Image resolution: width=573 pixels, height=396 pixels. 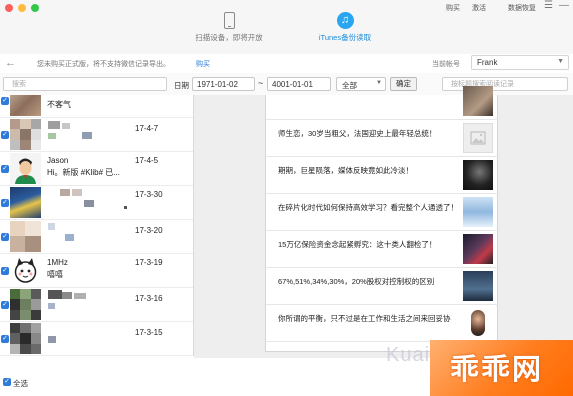 What do you see at coordinates (408, 355) in the screenshot?
I see `watermark-text: Kuai` at bounding box center [408, 355].